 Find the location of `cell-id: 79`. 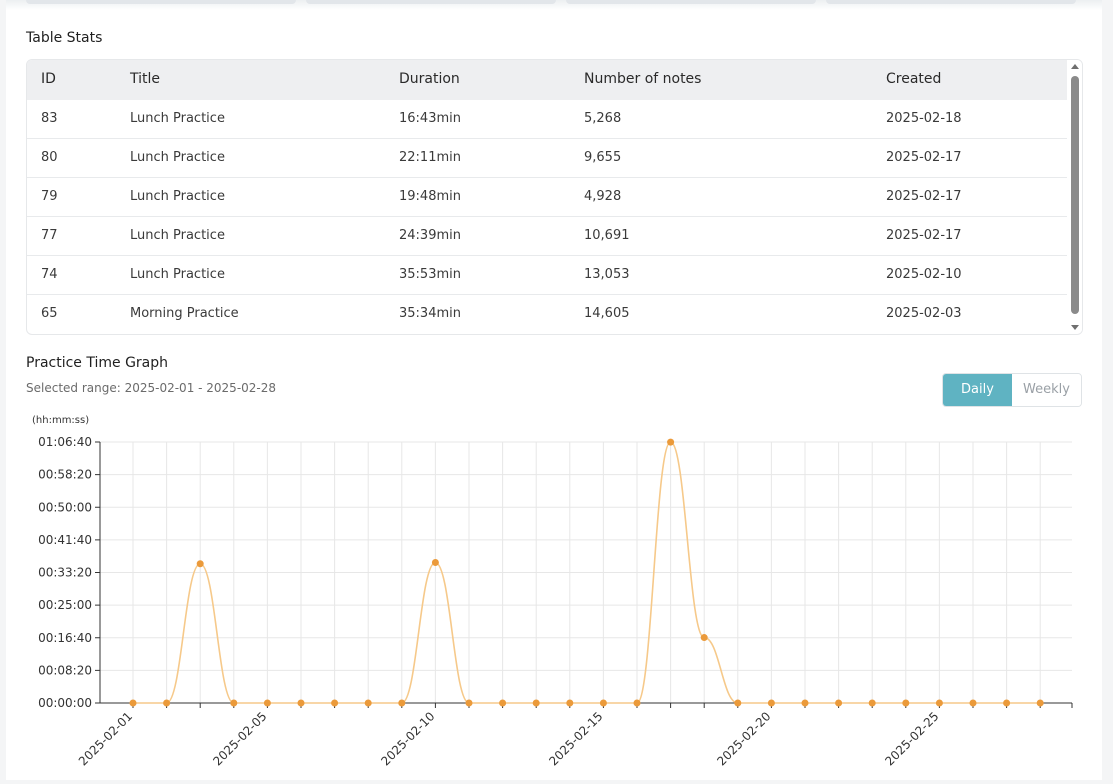

cell-id: 79 is located at coordinates (49, 196).